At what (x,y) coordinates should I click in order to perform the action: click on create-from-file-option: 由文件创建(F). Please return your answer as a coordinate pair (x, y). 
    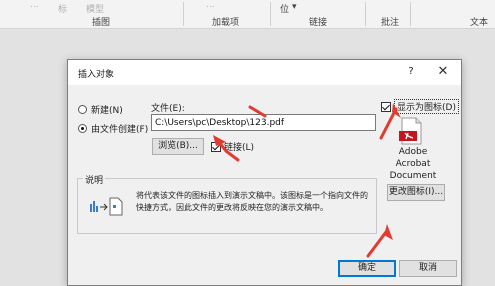
    Looking at the image, I should click on (113, 128).